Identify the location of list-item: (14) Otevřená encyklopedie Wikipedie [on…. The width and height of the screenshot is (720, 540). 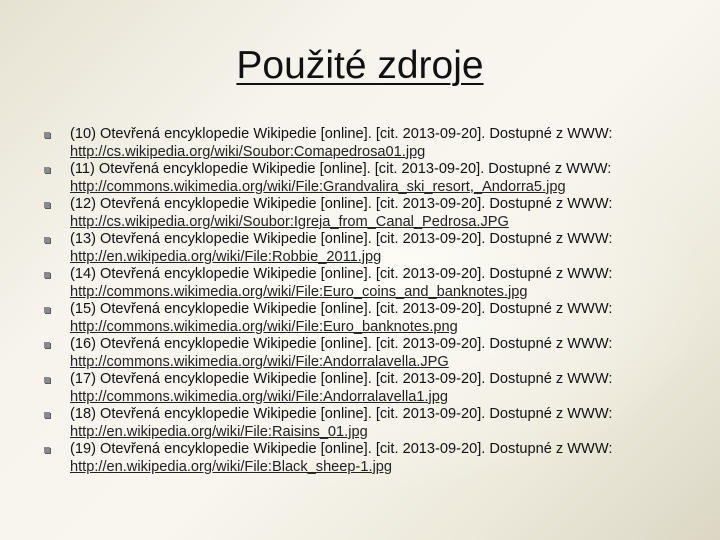
(364, 283).